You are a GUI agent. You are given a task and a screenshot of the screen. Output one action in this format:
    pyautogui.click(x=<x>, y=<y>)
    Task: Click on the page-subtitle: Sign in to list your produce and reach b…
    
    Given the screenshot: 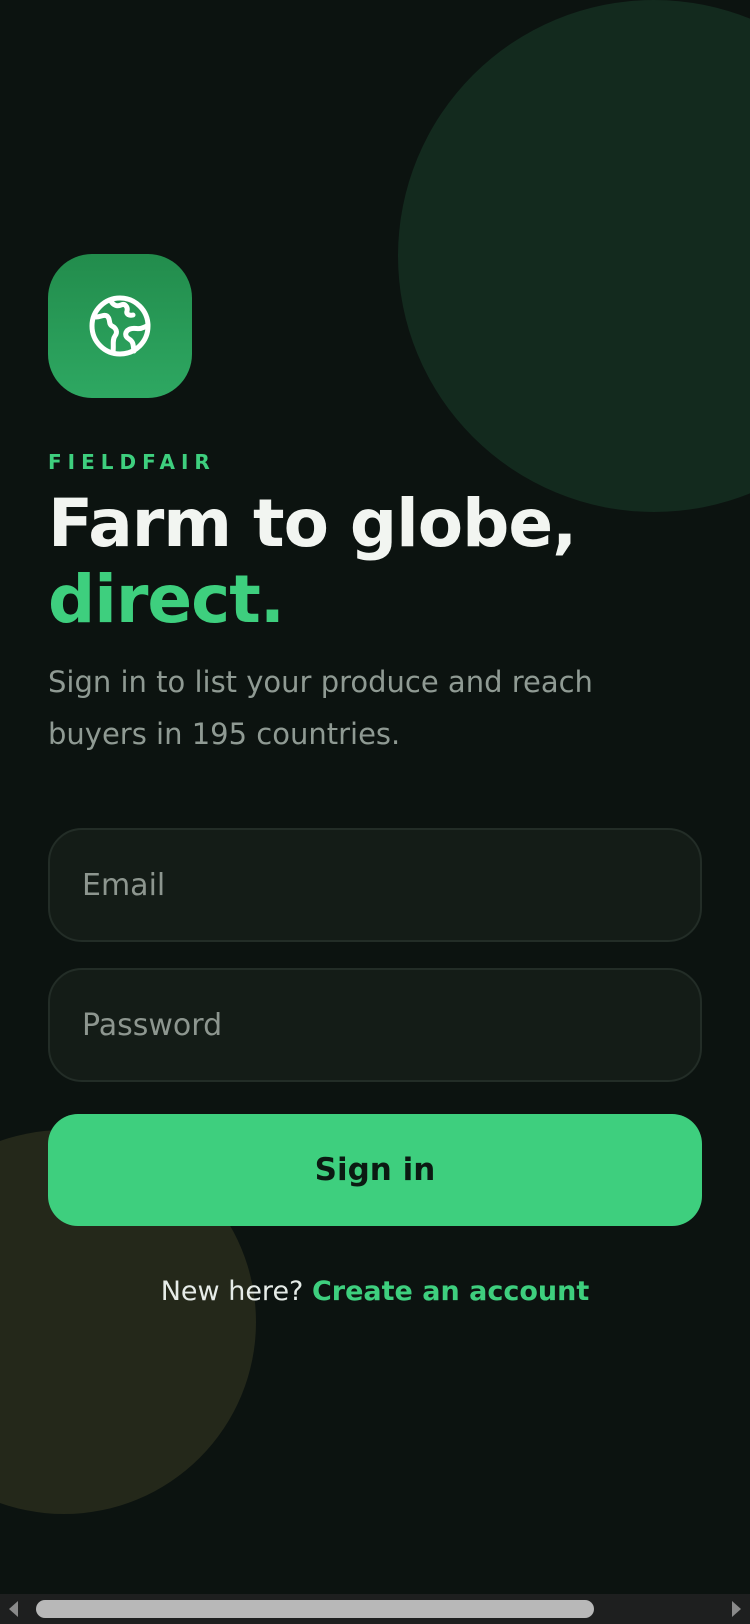 What is the action you would take?
    pyautogui.click(x=320, y=708)
    